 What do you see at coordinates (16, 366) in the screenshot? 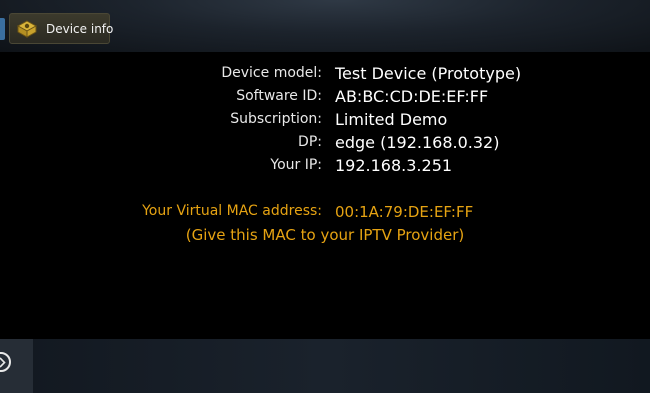
I see `bottom-left-panel` at bounding box center [16, 366].